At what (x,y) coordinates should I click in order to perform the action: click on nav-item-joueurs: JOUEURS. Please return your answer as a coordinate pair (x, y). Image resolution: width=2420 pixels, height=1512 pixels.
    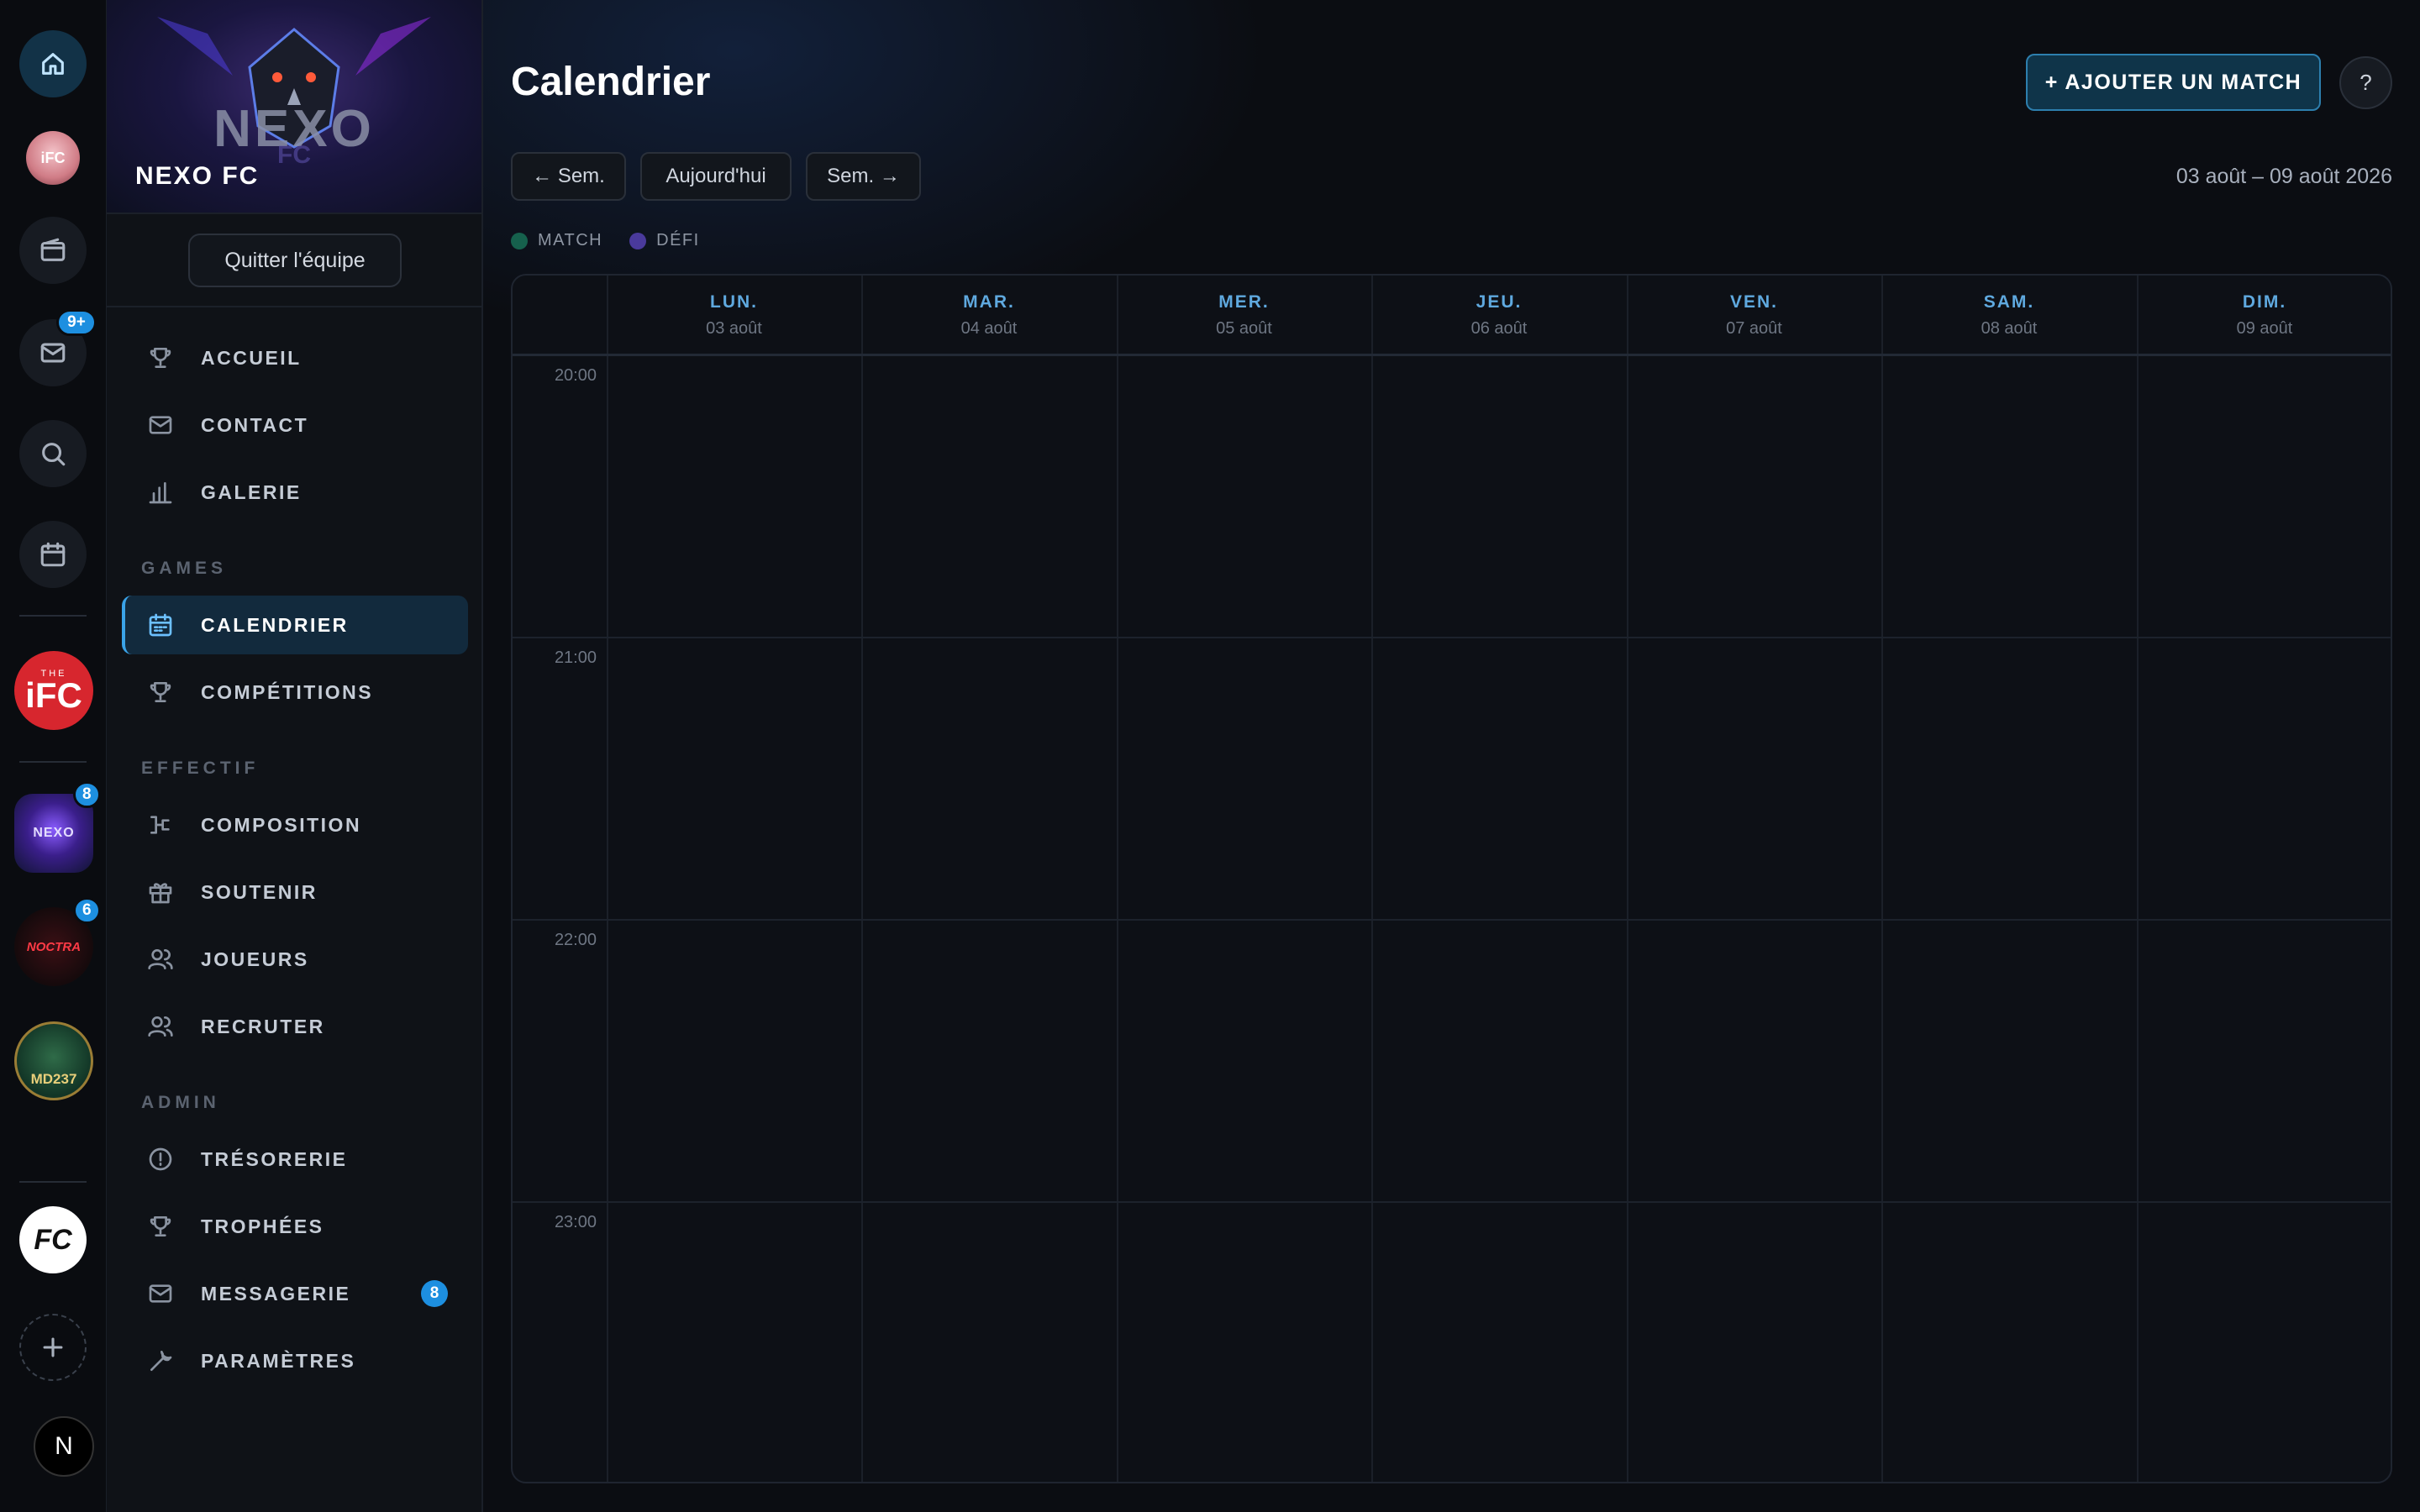
    Looking at the image, I should click on (295, 959).